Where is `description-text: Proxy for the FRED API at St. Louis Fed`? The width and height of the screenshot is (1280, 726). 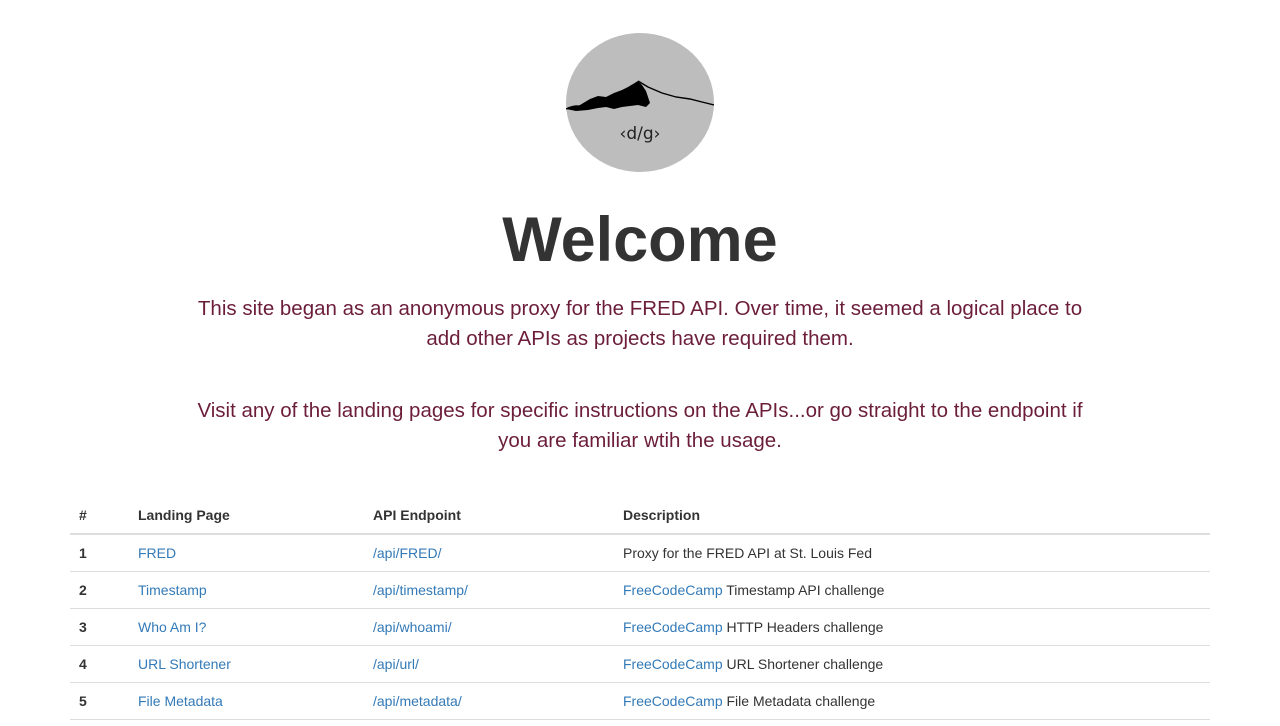
description-text: Proxy for the FRED API at St. Louis Fed is located at coordinates (747, 553).